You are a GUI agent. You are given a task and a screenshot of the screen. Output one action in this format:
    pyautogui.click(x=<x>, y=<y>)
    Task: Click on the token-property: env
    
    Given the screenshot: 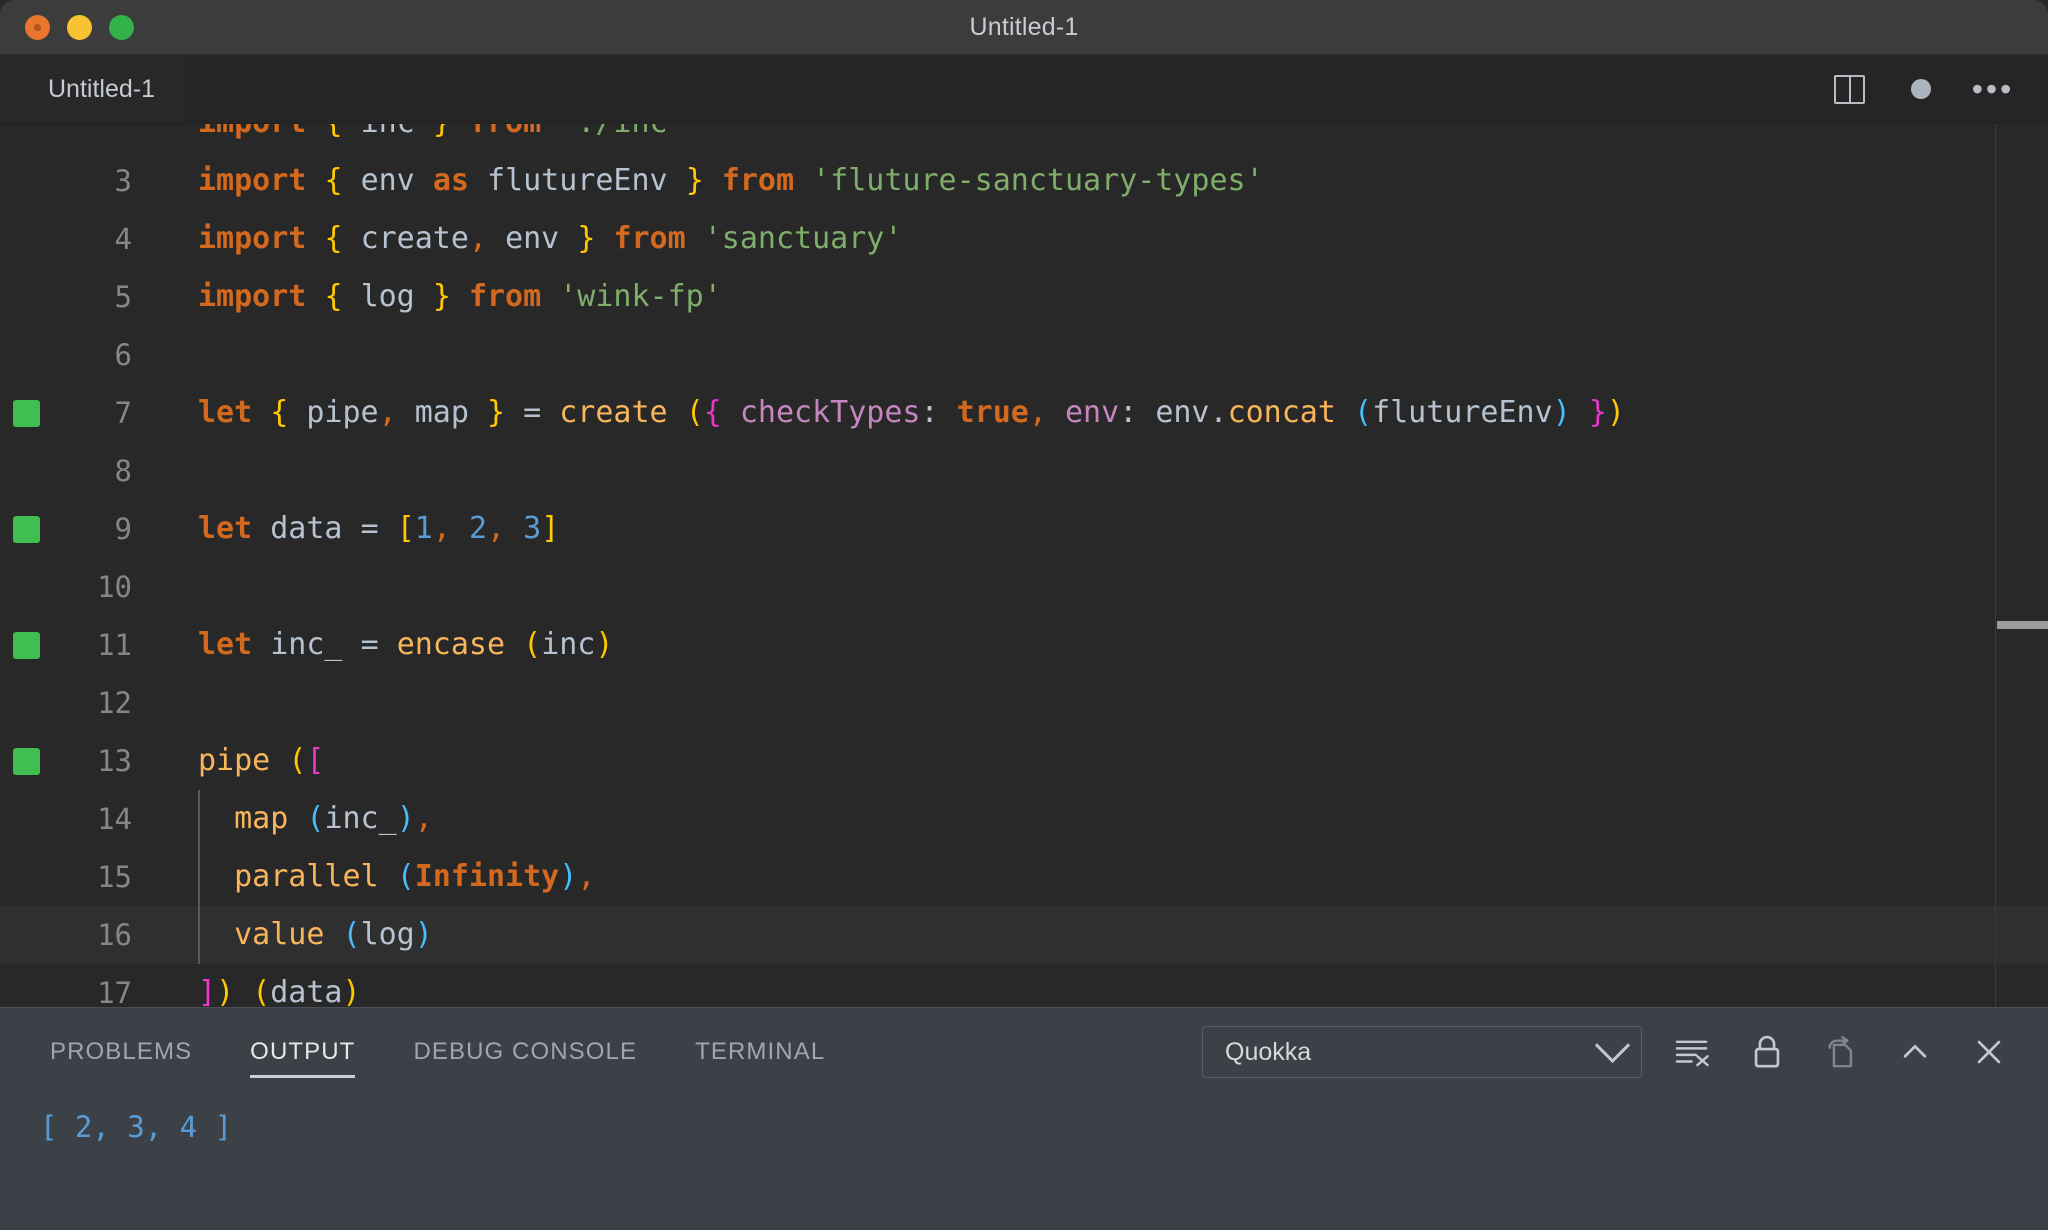 What is the action you would take?
    pyautogui.click(x=1092, y=412)
    